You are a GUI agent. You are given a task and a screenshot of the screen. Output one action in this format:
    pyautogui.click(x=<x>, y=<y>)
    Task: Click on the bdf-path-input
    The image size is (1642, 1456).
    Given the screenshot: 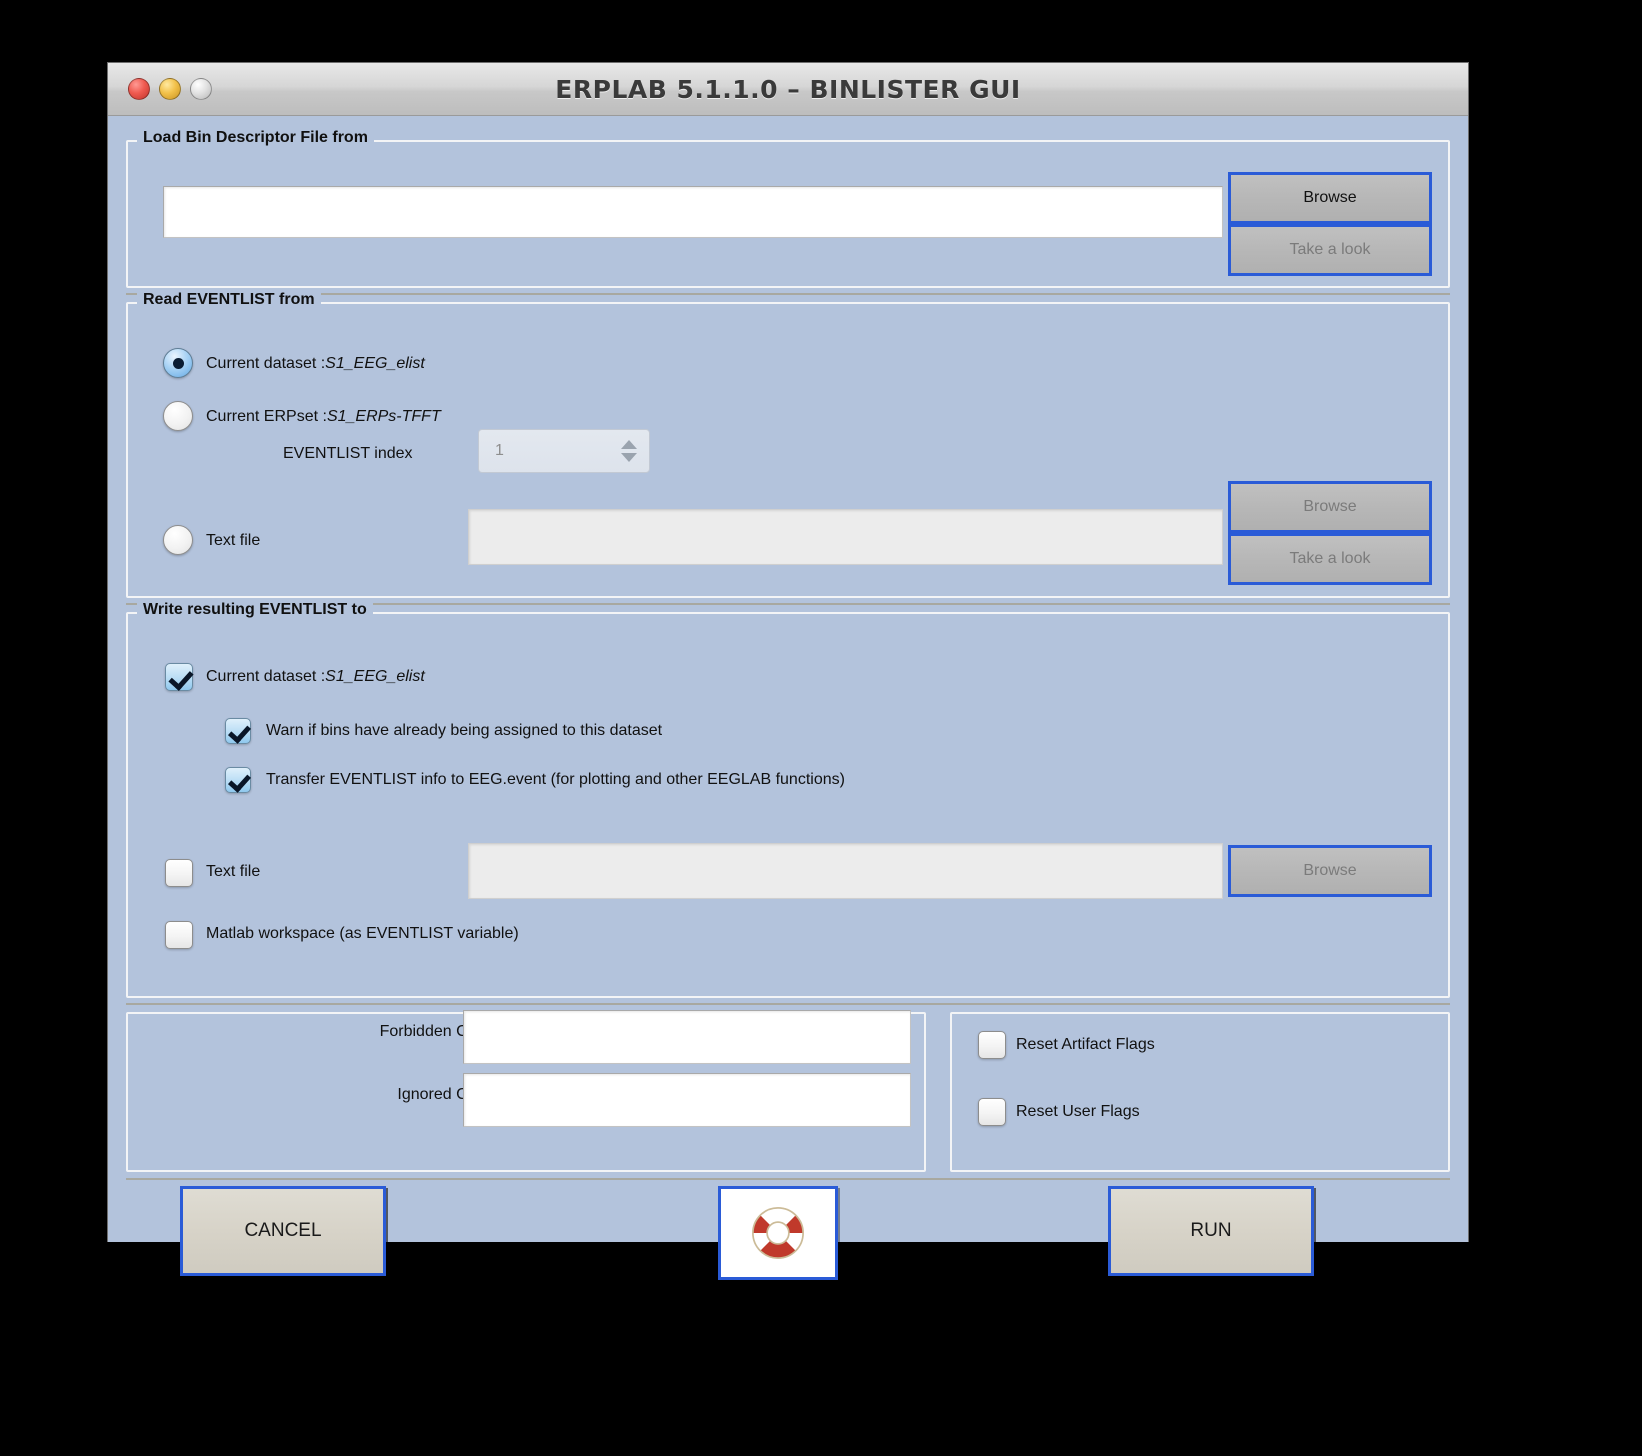 What is the action you would take?
    pyautogui.click(x=693, y=212)
    